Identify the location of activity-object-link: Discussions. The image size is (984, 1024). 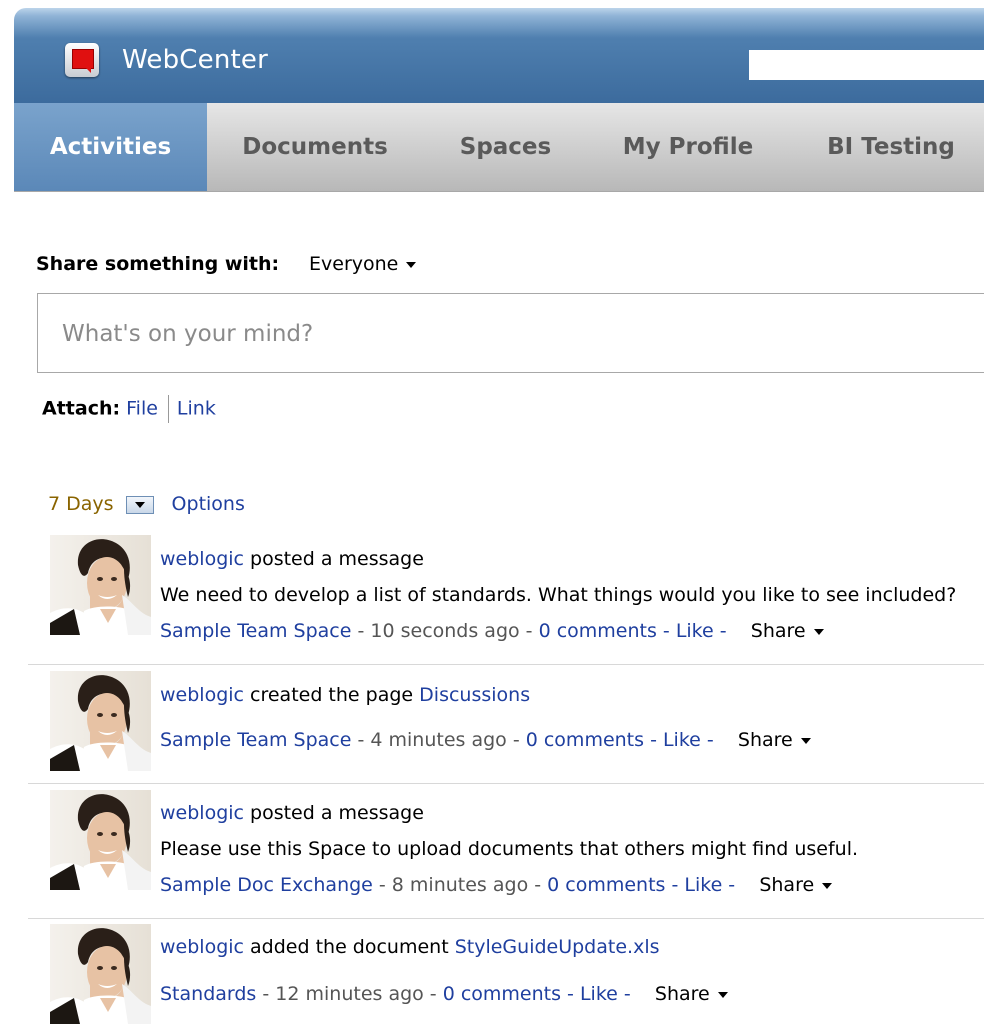
(474, 695).